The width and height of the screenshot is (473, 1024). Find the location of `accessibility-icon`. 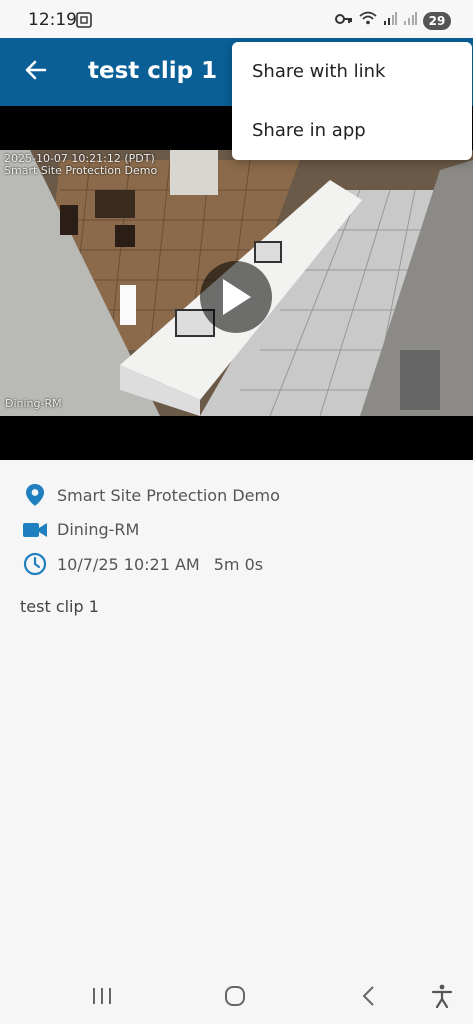

accessibility-icon is located at coordinates (442, 996).